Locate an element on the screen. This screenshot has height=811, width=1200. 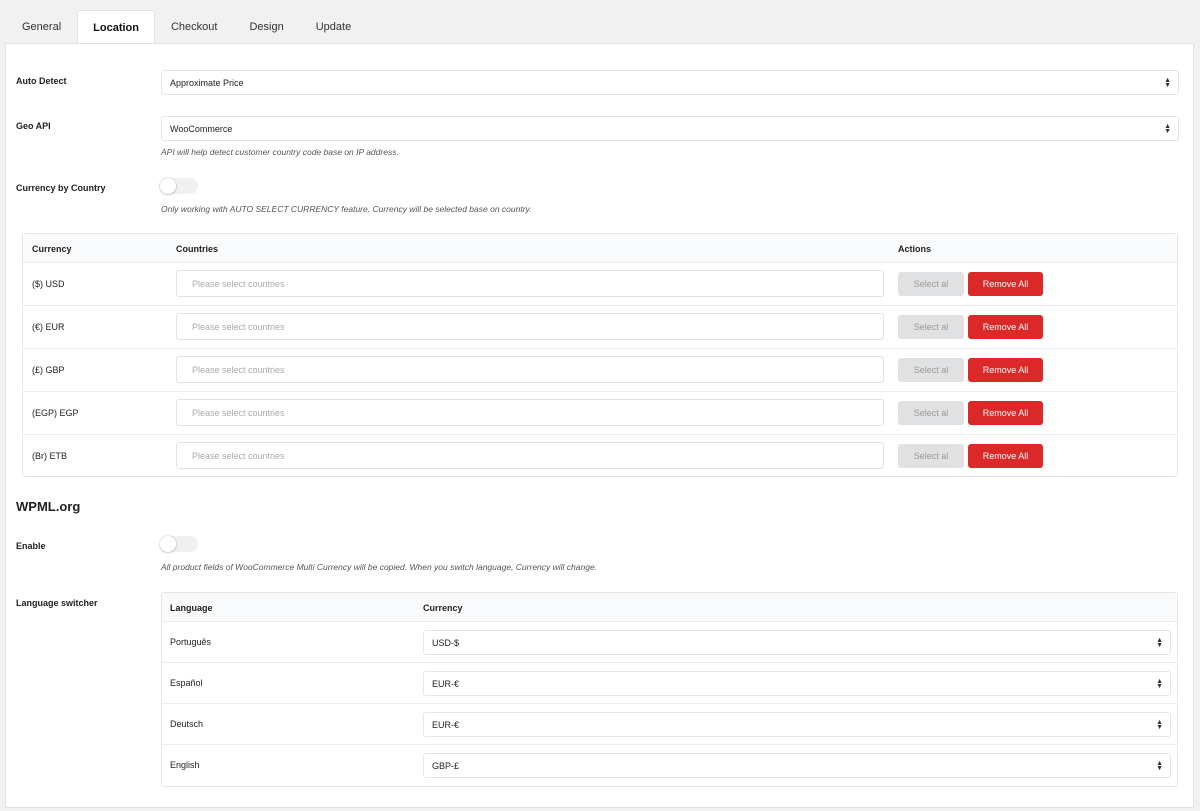
currency-code: (EGP) EGP is located at coordinates (55, 413).